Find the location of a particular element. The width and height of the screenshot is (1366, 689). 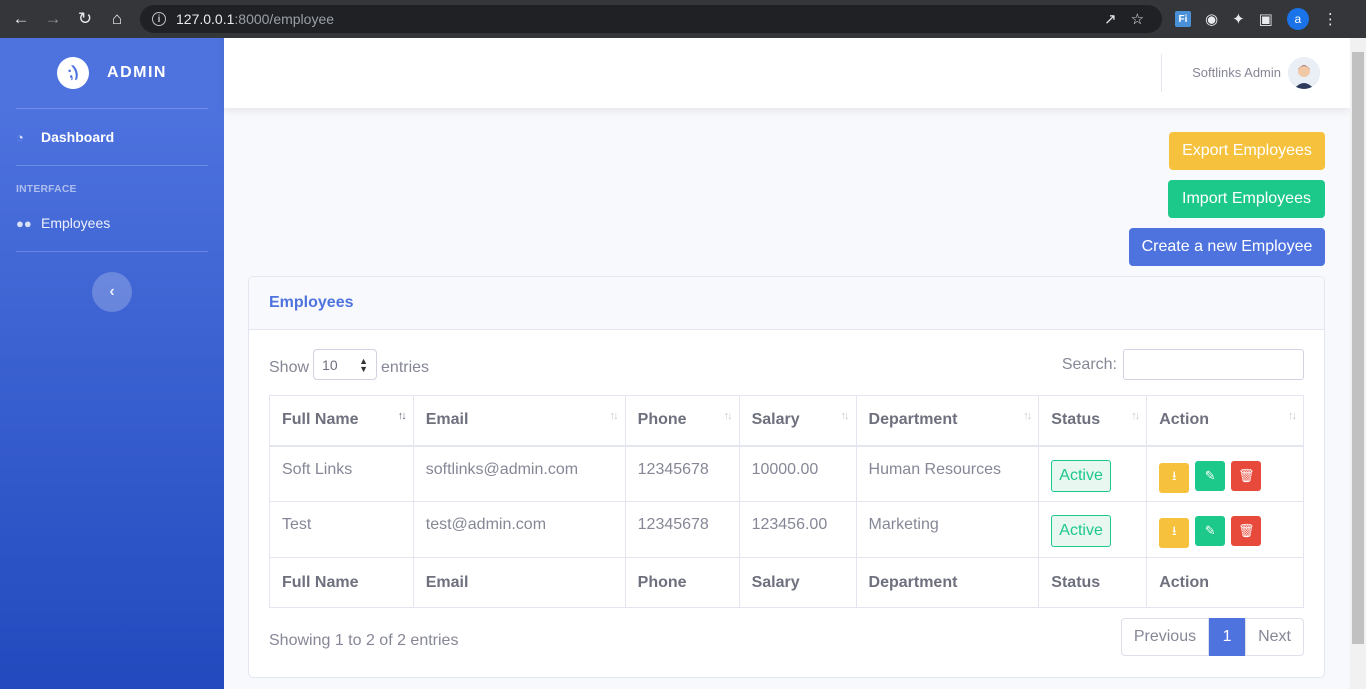

create-employee-button: Create a new Employee is located at coordinates (1227, 247).